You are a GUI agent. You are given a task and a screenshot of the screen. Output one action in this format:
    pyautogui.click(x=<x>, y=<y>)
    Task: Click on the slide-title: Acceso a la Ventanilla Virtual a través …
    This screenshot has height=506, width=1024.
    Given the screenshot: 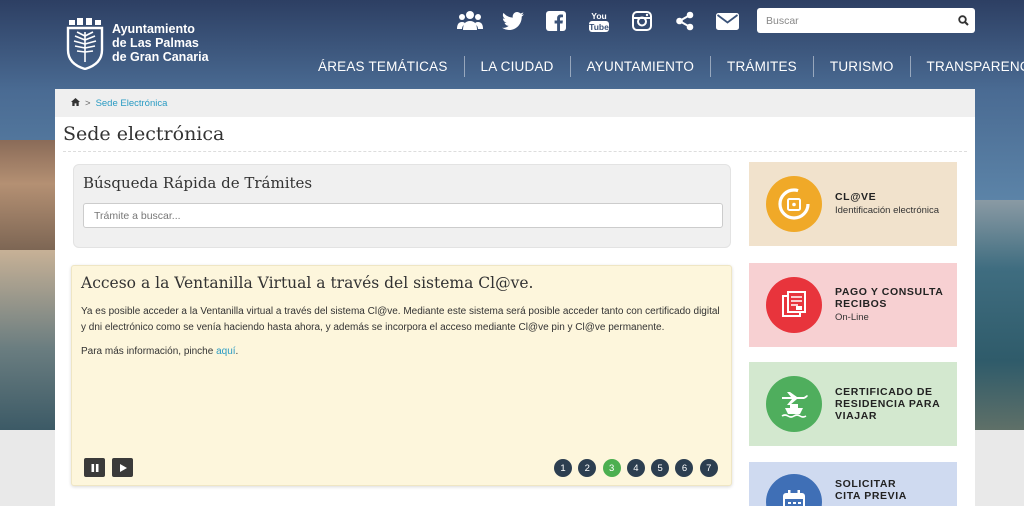 What is the action you would take?
    pyautogui.click(x=307, y=283)
    